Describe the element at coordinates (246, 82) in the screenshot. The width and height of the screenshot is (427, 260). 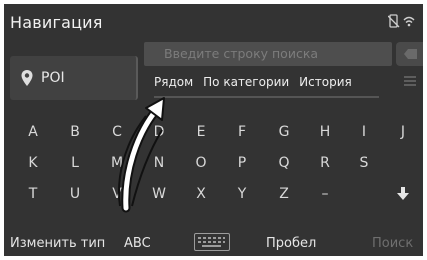
I see `tab-by-category: По категории` at that location.